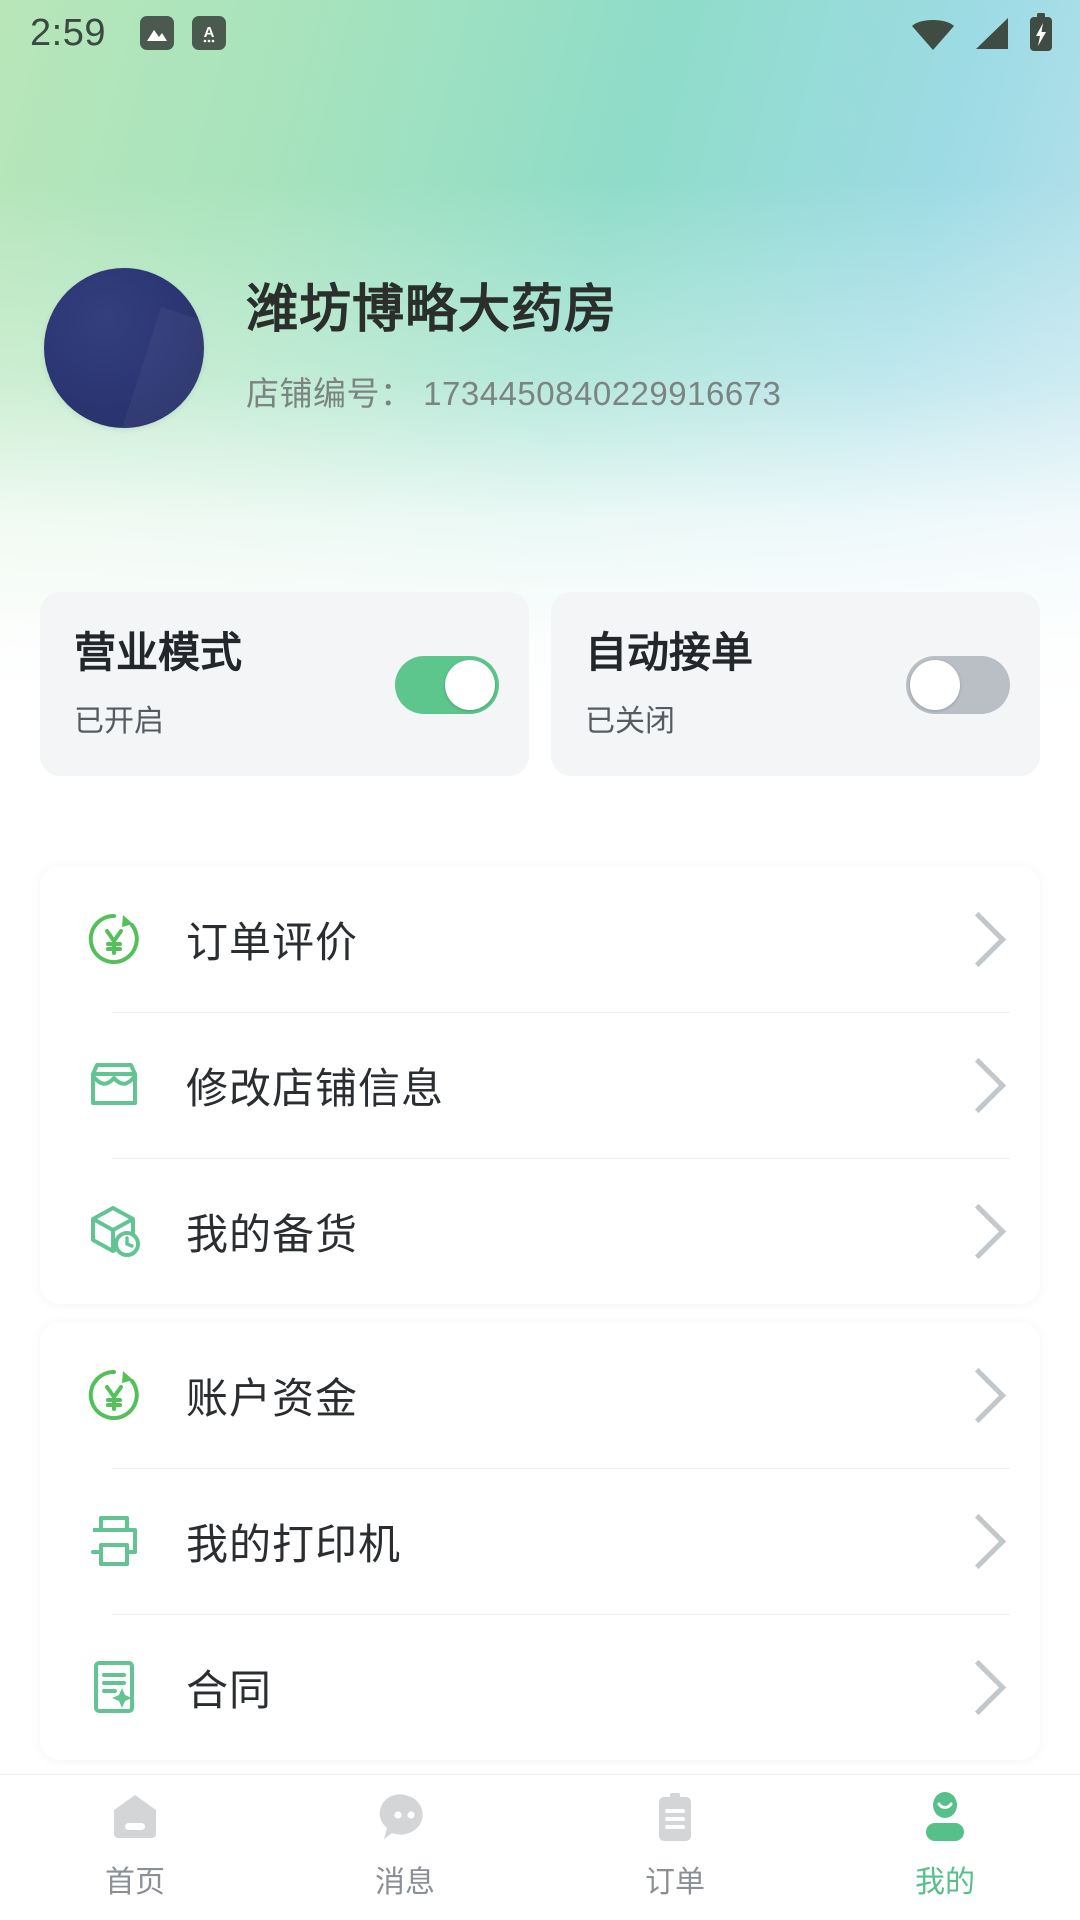 This screenshot has width=1080, height=1920. Describe the element at coordinates (158, 684) in the screenshot. I see `business-mode-texts: 营业模式 已开启` at that location.